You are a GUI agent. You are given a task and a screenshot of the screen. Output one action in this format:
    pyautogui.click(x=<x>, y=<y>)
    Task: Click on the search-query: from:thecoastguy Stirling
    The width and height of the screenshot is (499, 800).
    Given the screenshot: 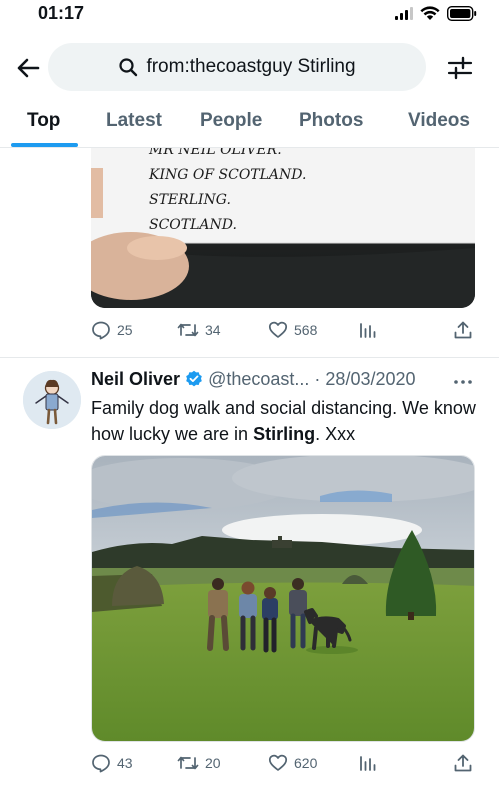 What is the action you would take?
    pyautogui.click(x=251, y=66)
    